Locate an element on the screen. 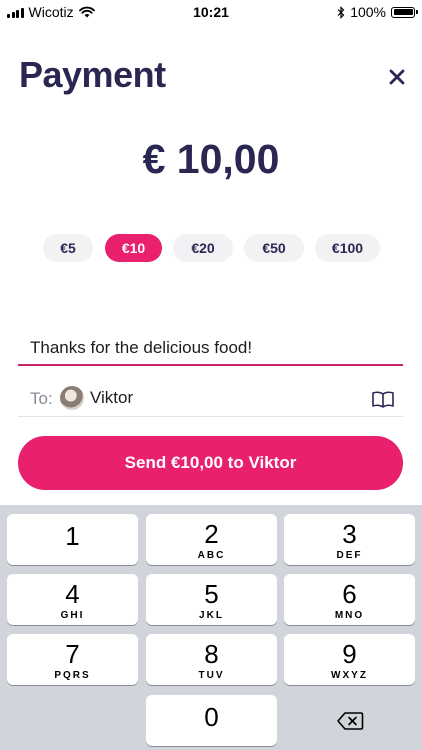 The height and width of the screenshot is (750, 422). backspace-key is located at coordinates (349, 720).